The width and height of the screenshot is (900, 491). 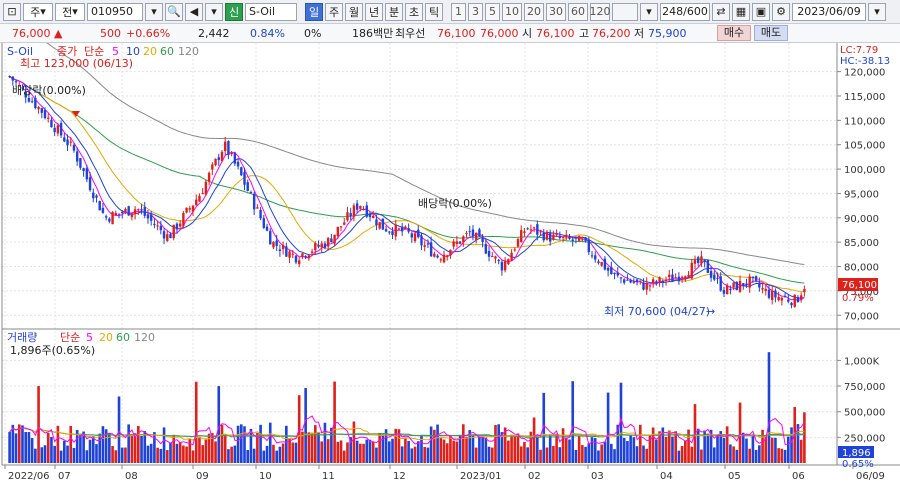 I want to click on x-tick-label: 2022/06, so click(x=29, y=476).